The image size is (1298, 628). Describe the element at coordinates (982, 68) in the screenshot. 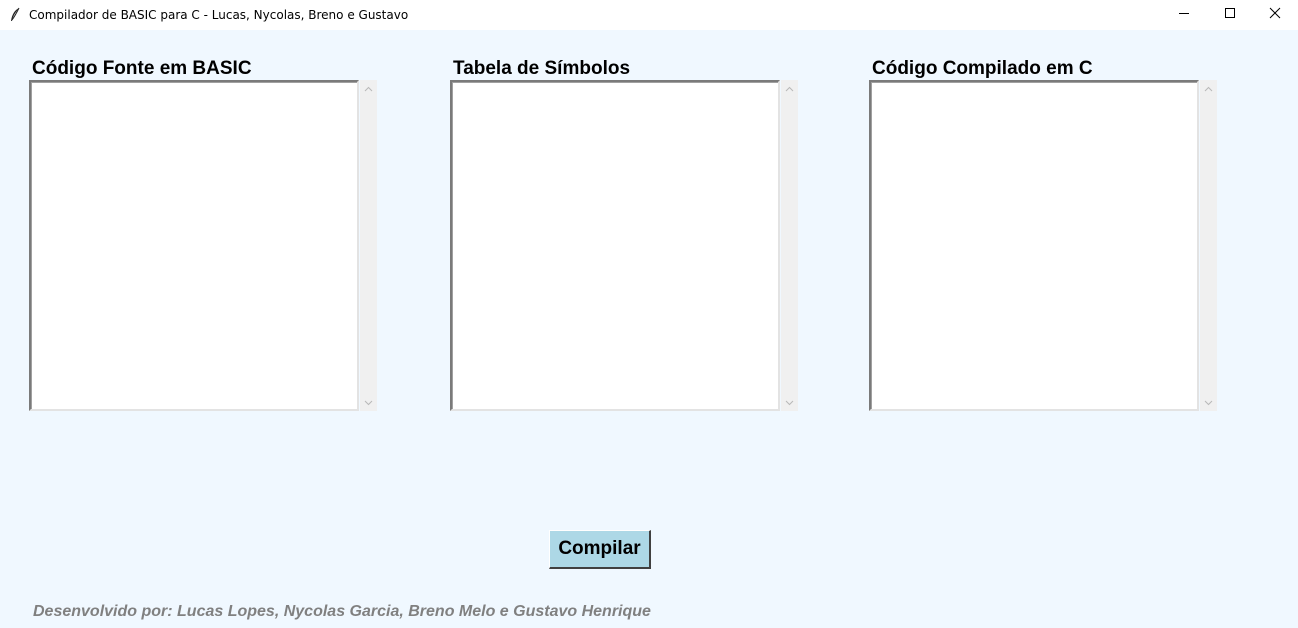

I see `compiled-code-label: Código Compilado em C` at that location.